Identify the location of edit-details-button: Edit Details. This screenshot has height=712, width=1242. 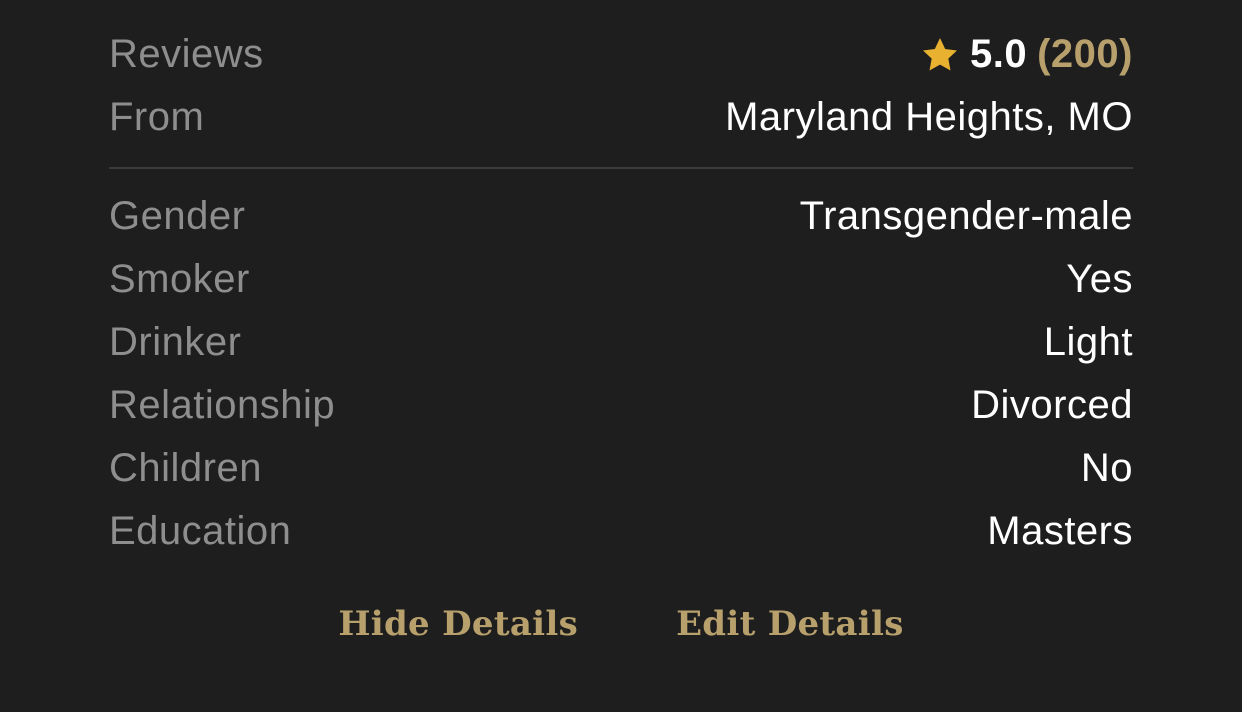
(790, 624).